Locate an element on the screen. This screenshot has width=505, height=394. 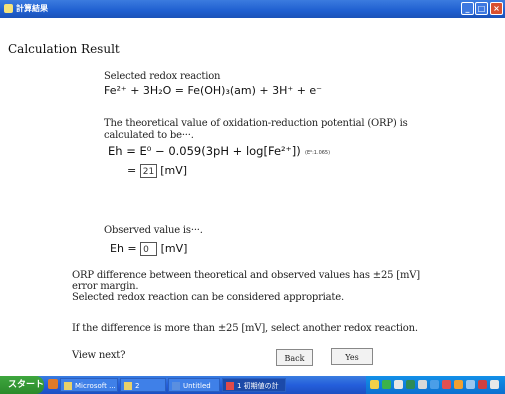
observed-value-row: Eh = 0 [mV] is located at coordinates (148, 249).